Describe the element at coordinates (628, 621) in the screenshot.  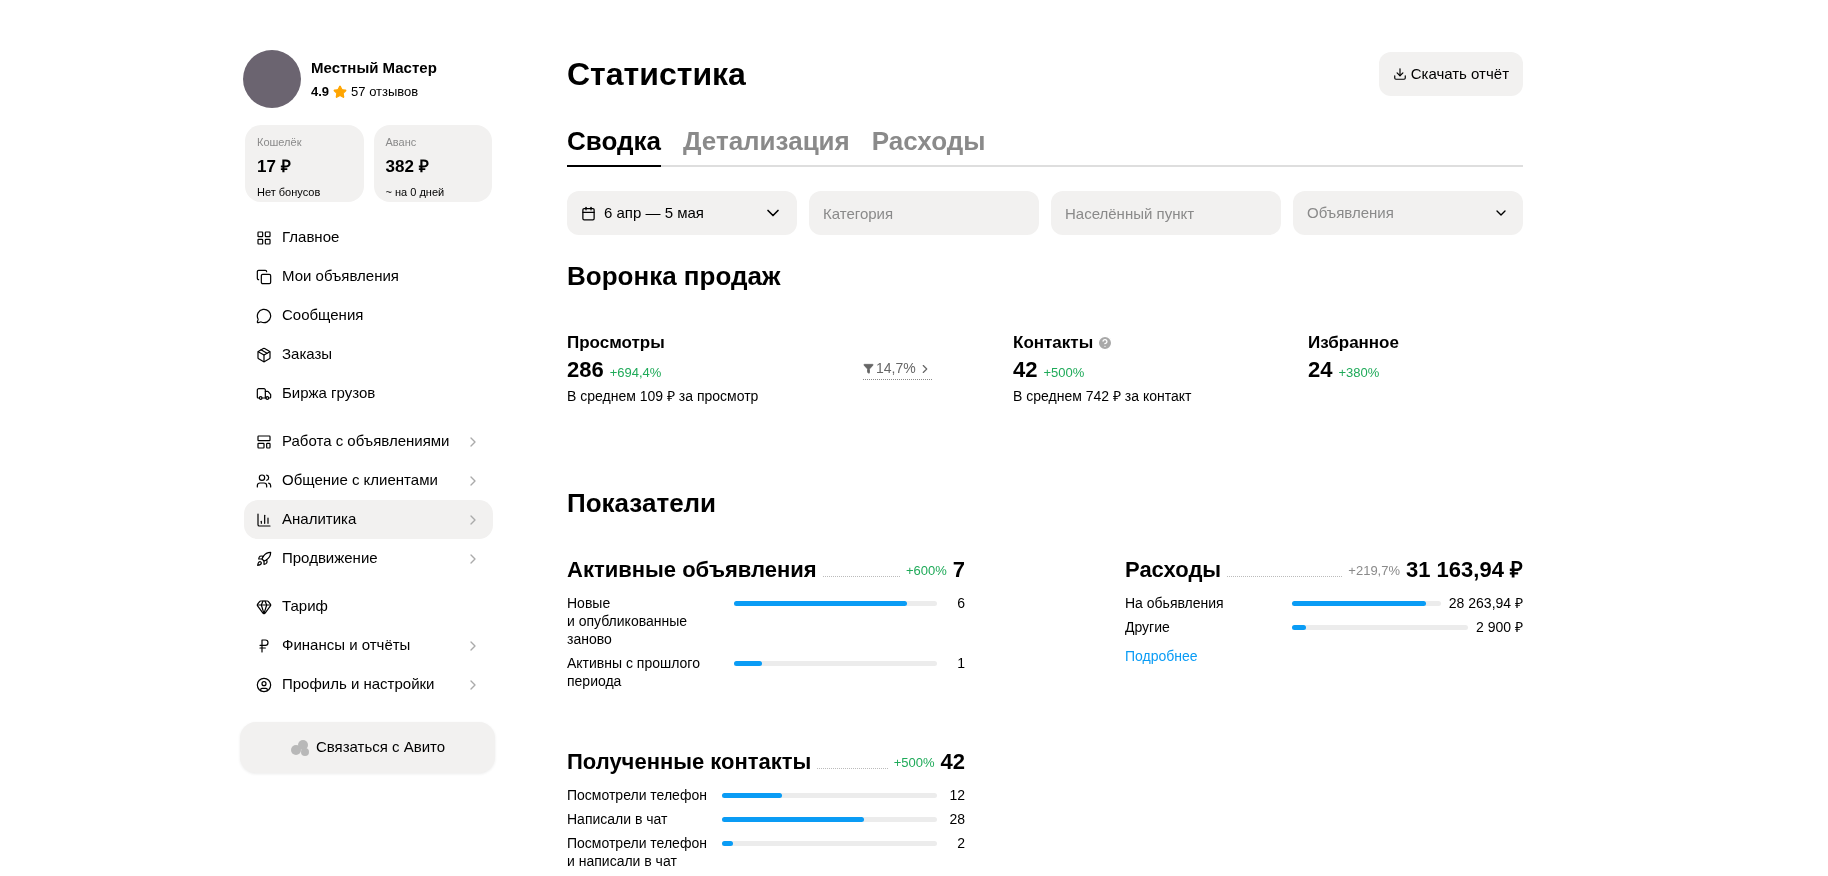
I see `row-label: Новые и опубликованные заново` at that location.